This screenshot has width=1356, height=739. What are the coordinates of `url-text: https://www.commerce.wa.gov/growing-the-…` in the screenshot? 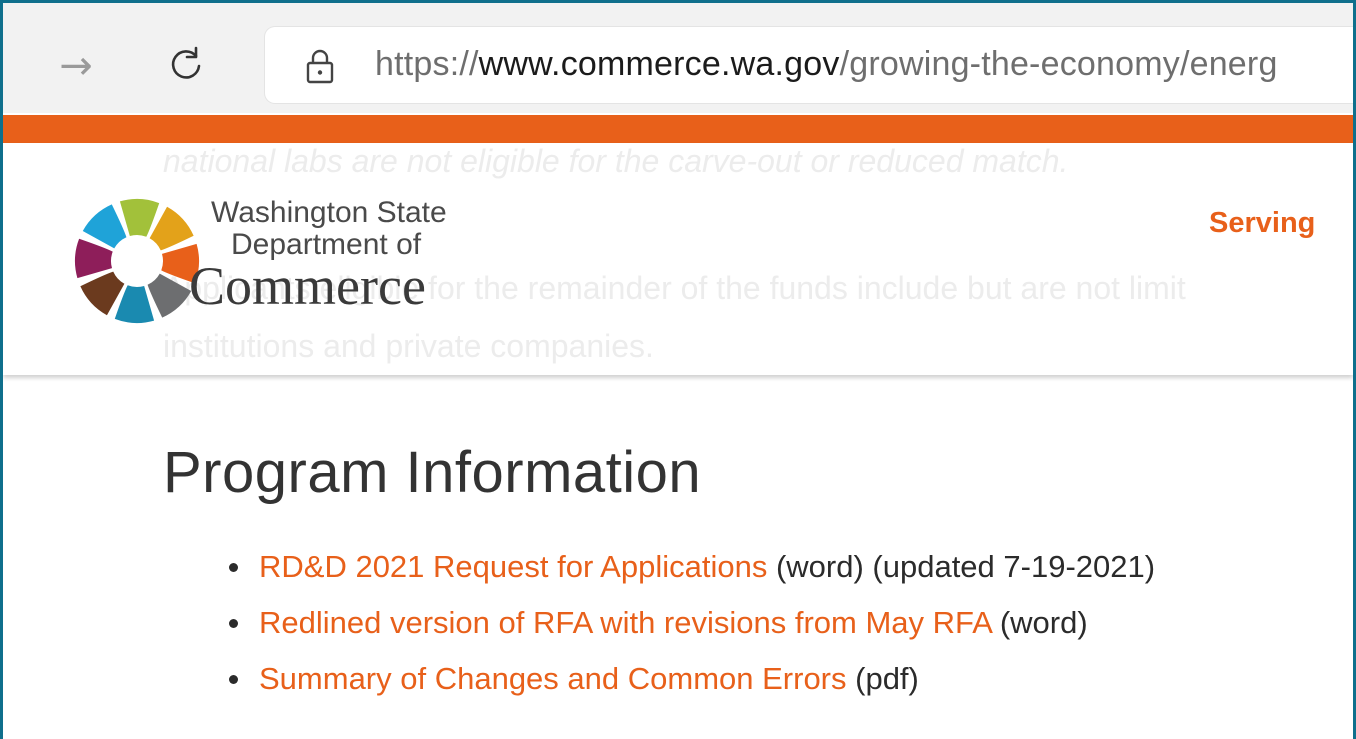 It's located at (826, 64).